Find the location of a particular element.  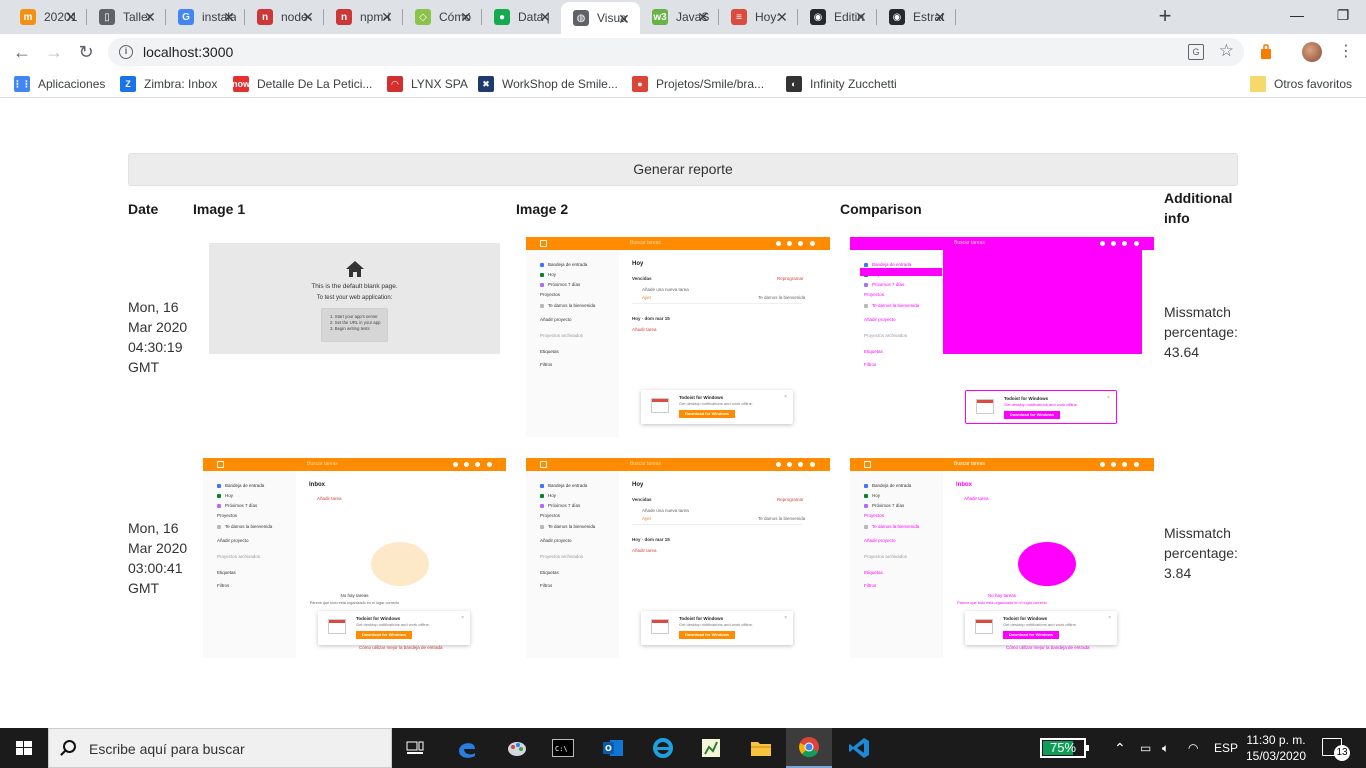

tab-favicon-icon: ▯ is located at coordinates (107, 17).